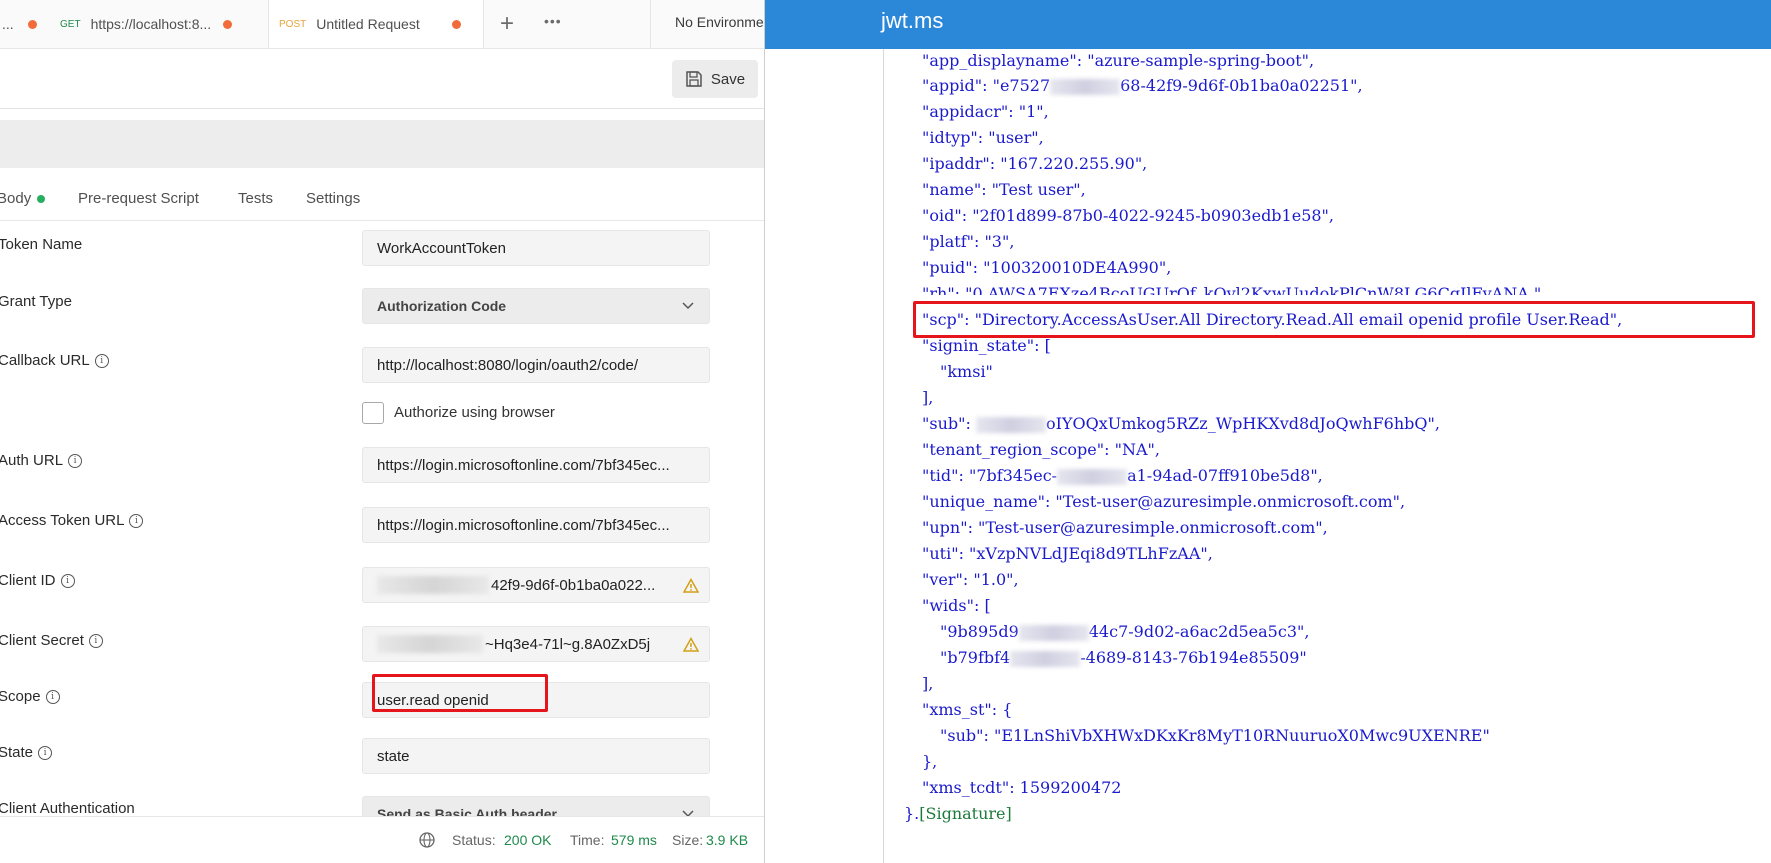 This screenshot has width=1771, height=863. What do you see at coordinates (536, 248) in the screenshot?
I see `token-name-input: WorkAccountToken` at bounding box center [536, 248].